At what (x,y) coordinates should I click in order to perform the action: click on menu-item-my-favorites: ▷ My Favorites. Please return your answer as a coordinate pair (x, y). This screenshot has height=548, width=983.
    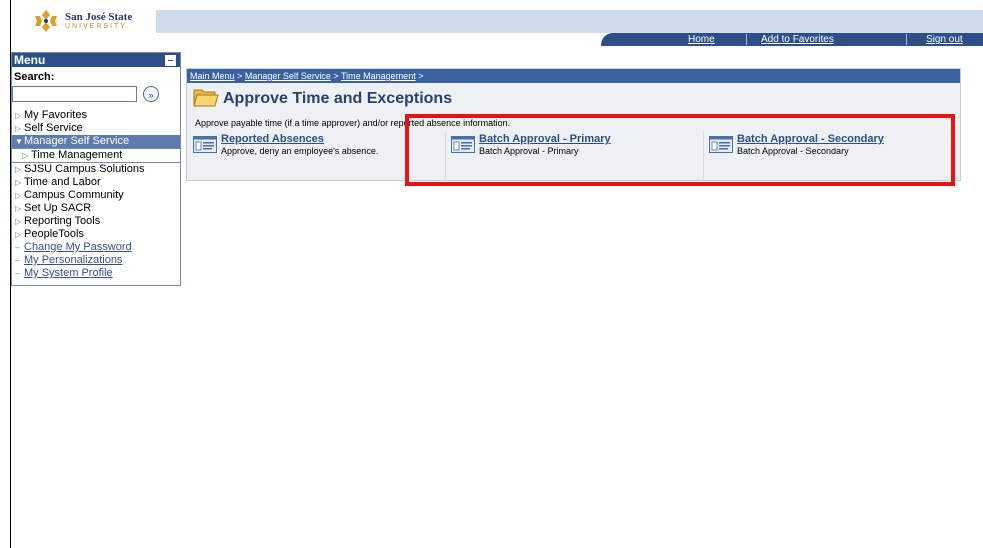
    Looking at the image, I should click on (96, 115).